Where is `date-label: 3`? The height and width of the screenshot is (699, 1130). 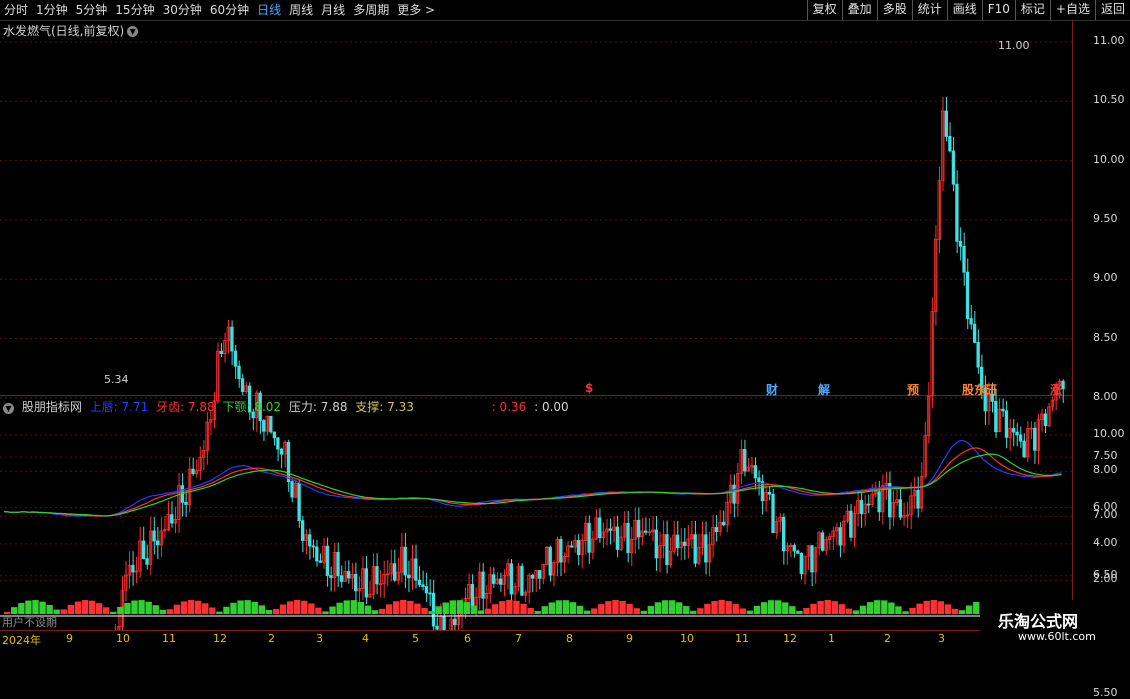
date-label: 3 is located at coordinates (319, 638).